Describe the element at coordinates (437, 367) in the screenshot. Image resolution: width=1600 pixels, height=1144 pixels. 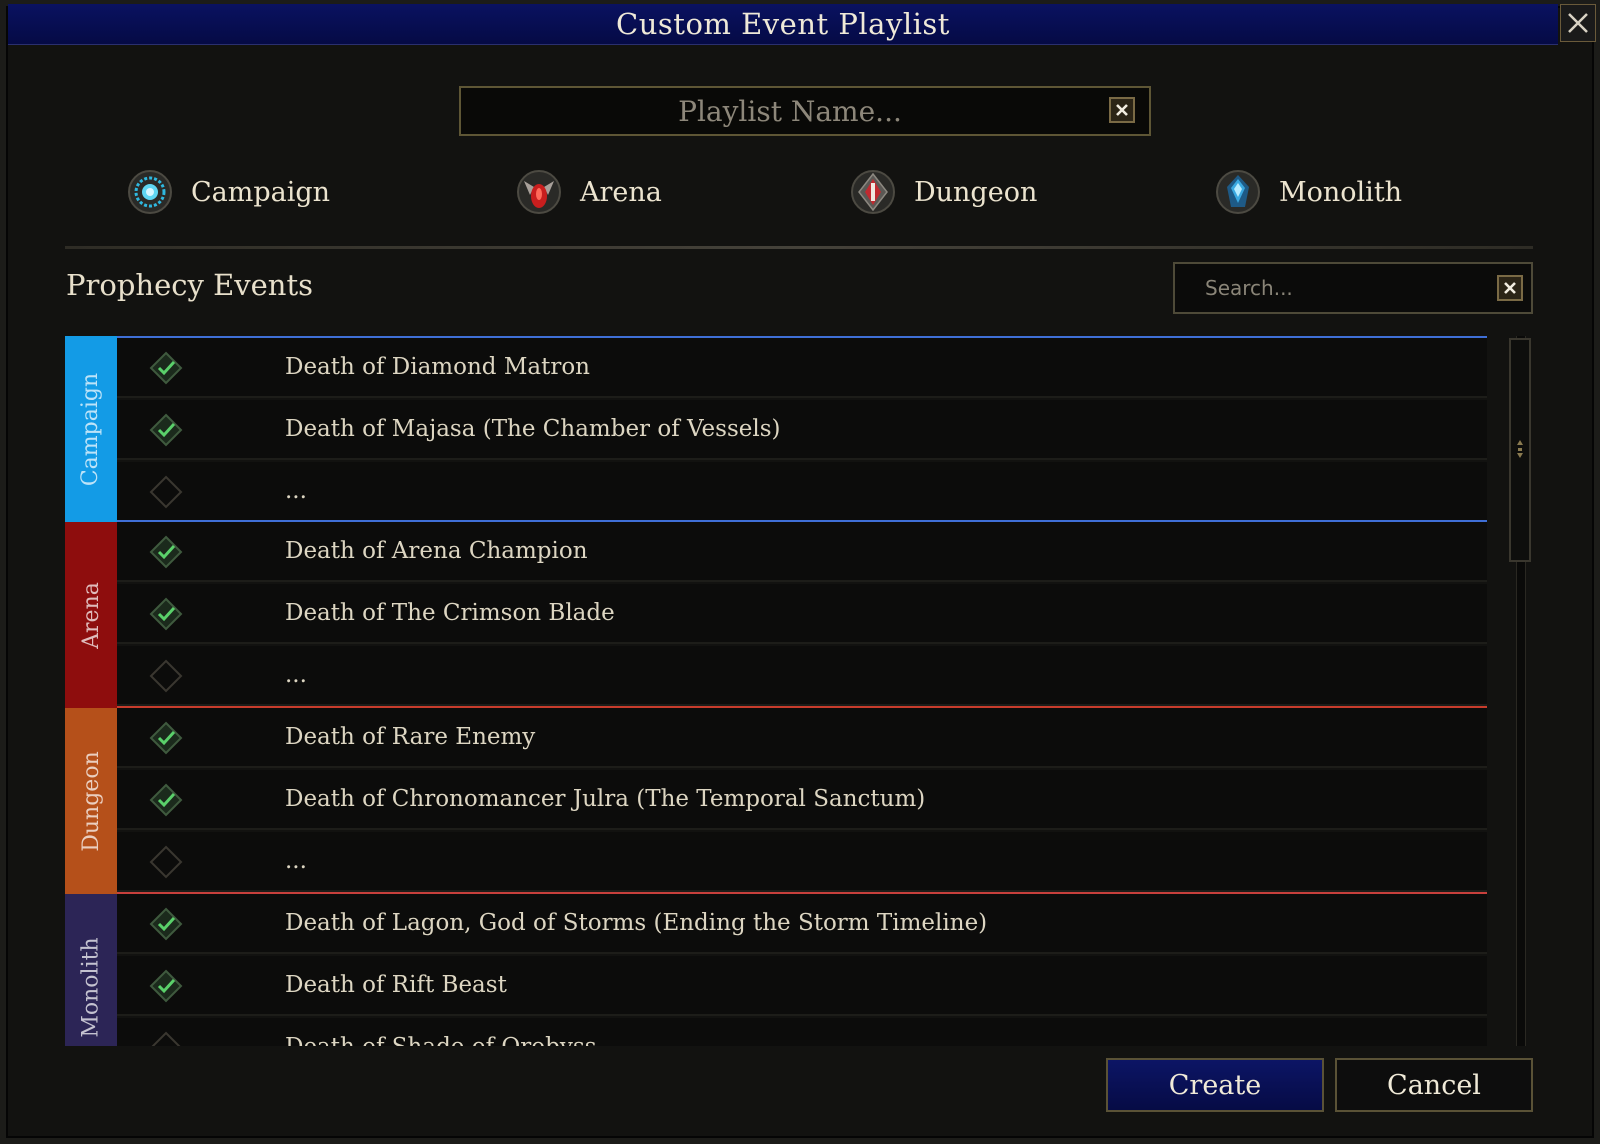
I see `event-name: Death of Diamond Matron` at that location.